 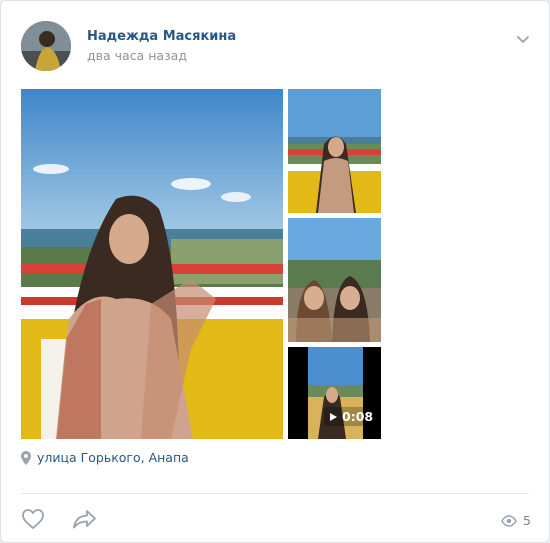 What do you see at coordinates (137, 55) in the screenshot?
I see `post-time: два часа назад` at bounding box center [137, 55].